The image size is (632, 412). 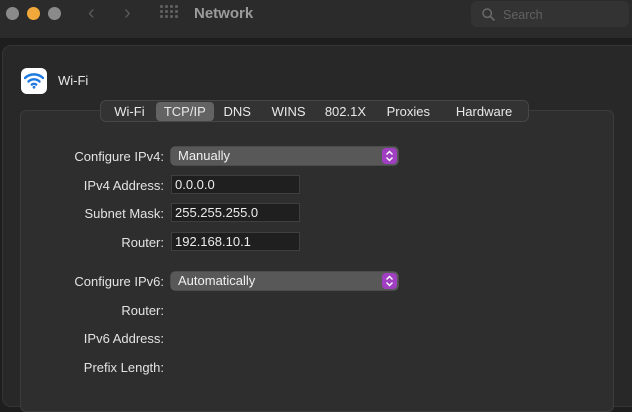 What do you see at coordinates (123, 338) in the screenshot?
I see `ipv6-address-label: IPv6 Address:` at bounding box center [123, 338].